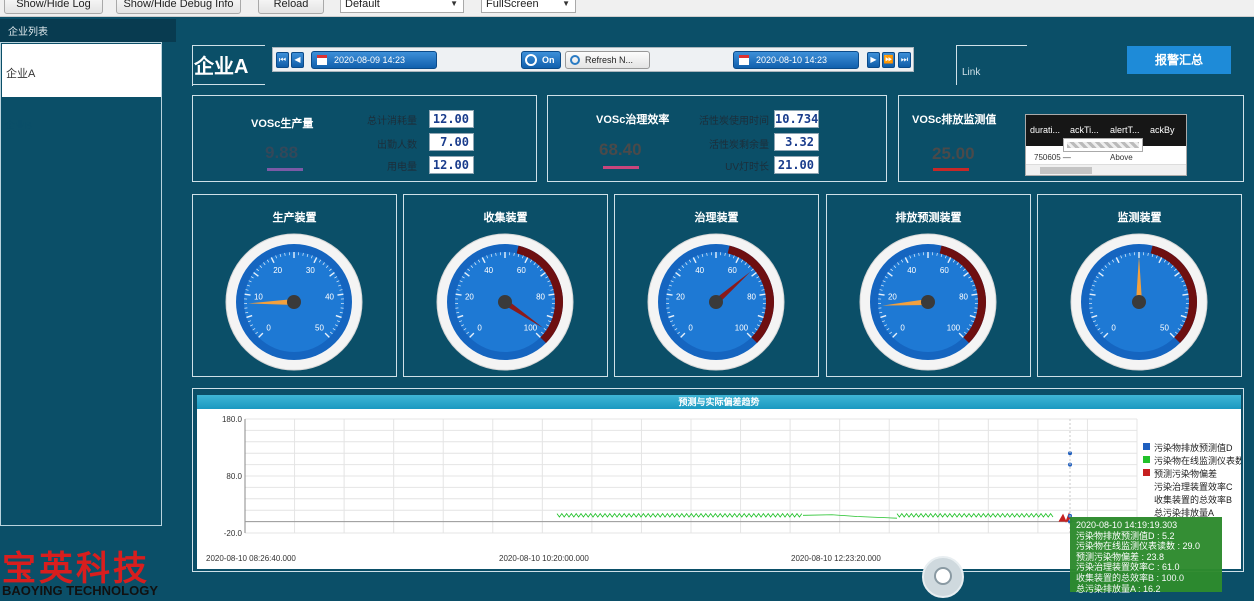 The image size is (1254, 601). Describe the element at coordinates (310, 270) in the screenshot. I see `gauge-tick-label: 30` at that location.